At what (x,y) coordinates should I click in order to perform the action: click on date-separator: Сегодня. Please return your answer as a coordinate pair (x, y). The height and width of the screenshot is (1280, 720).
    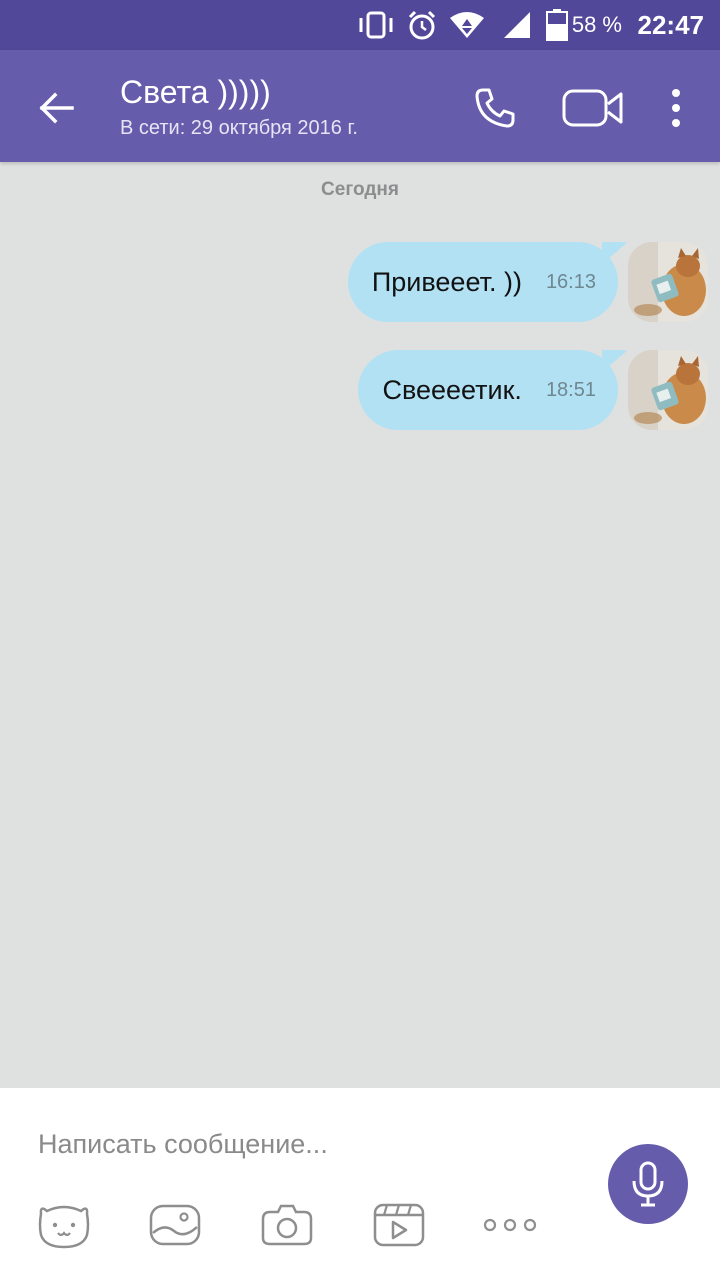
    Looking at the image, I should click on (360, 189).